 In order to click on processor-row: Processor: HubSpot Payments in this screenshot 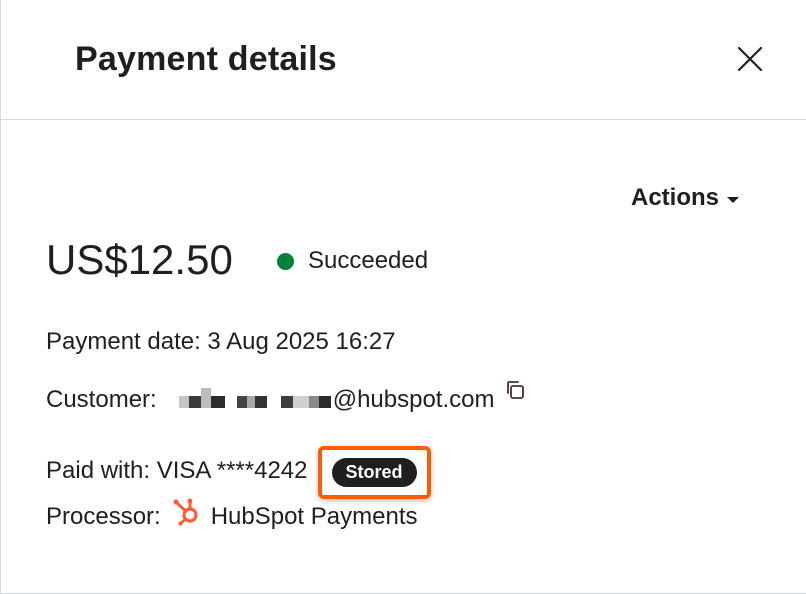, I will do `click(232, 515)`.